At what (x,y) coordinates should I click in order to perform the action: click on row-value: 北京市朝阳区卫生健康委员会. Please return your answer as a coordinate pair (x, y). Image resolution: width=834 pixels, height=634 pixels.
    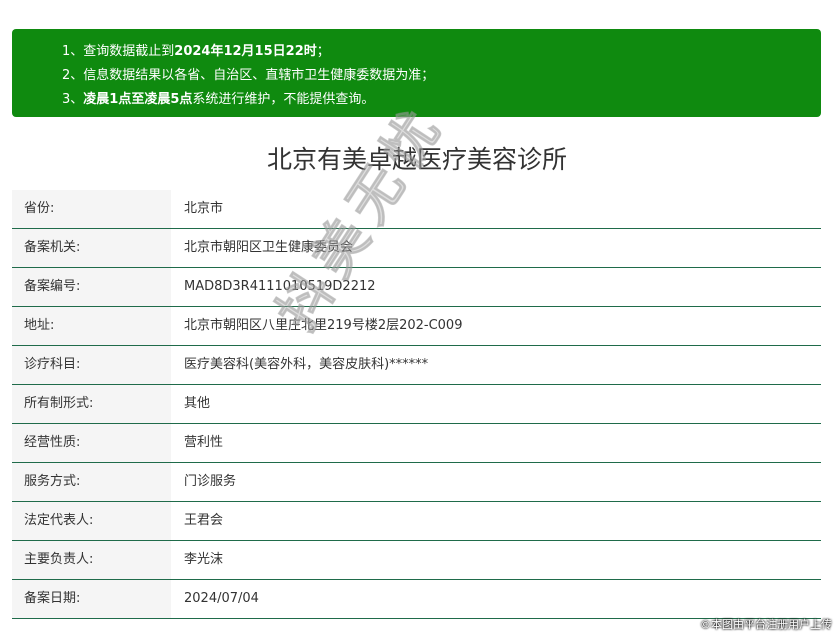
    Looking at the image, I should click on (269, 247).